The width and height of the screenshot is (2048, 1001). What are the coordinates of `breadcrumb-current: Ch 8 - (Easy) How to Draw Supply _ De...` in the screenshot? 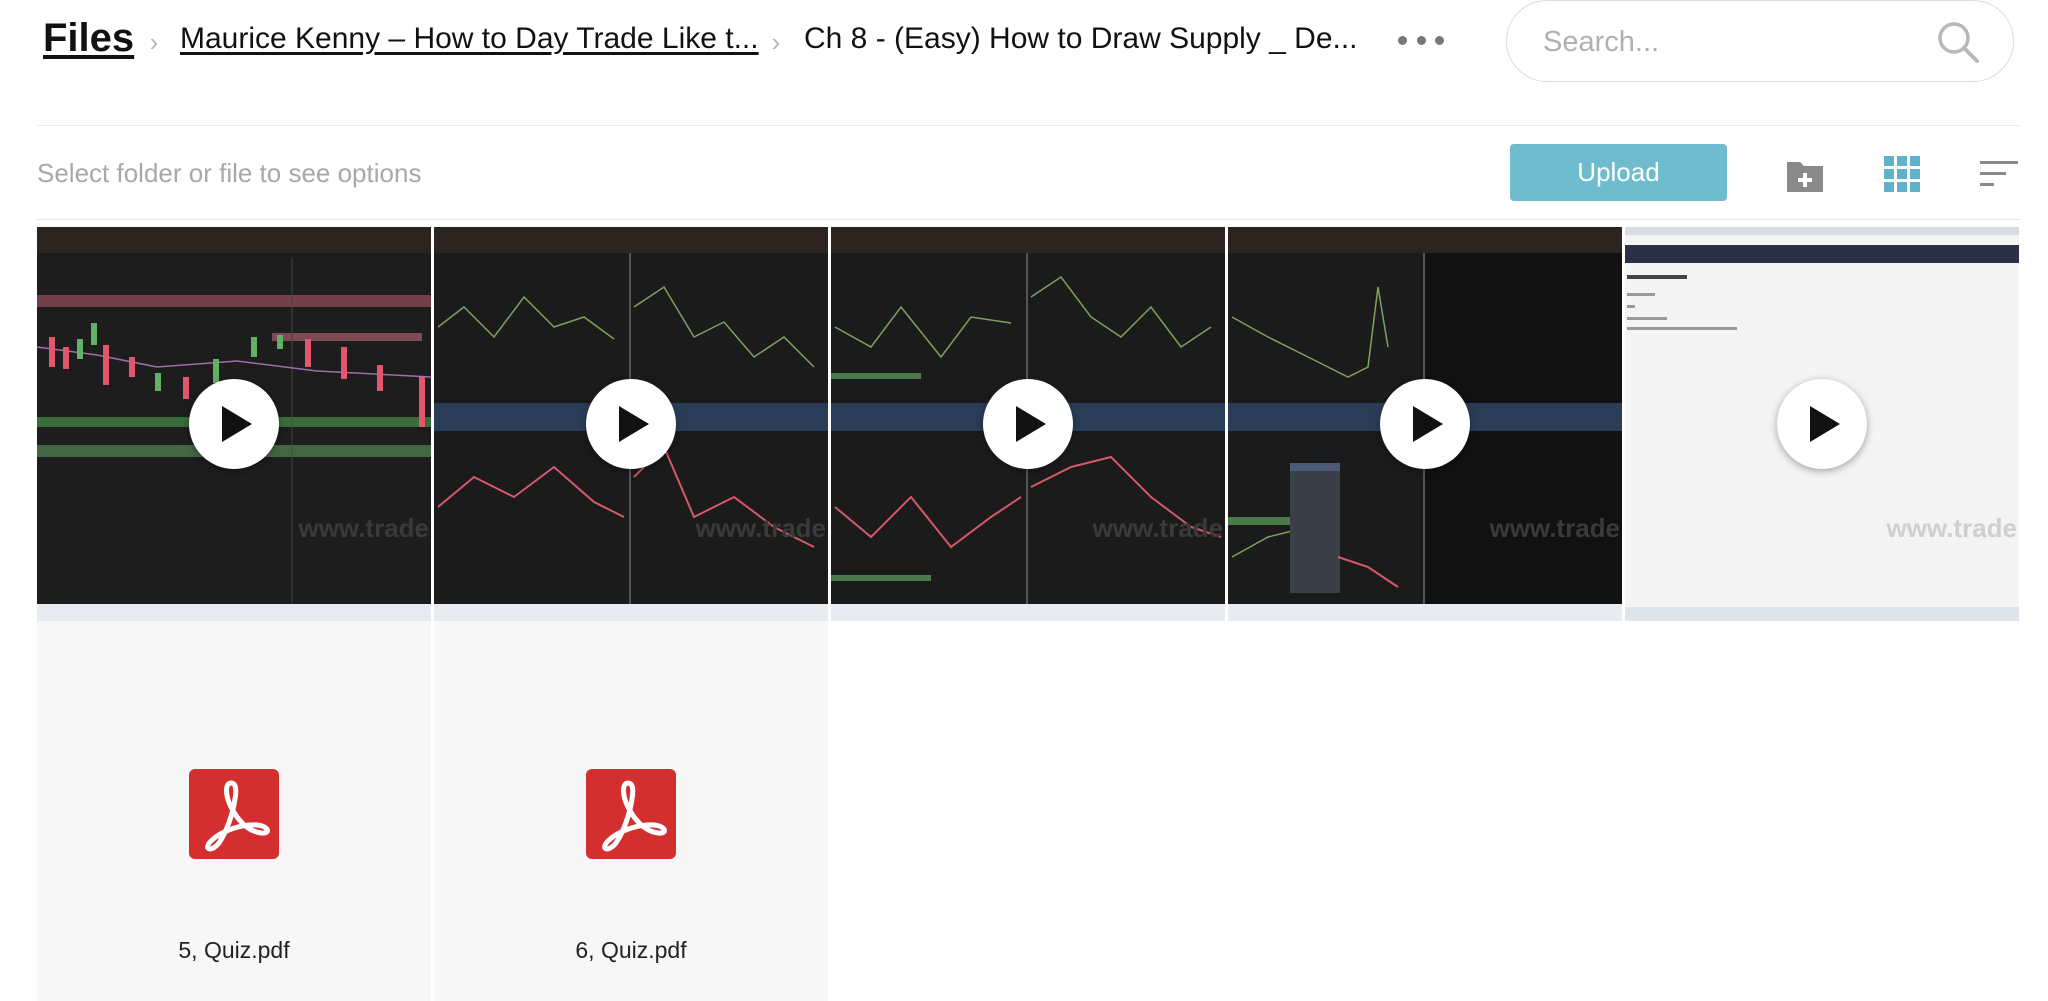 It's located at (1081, 38).